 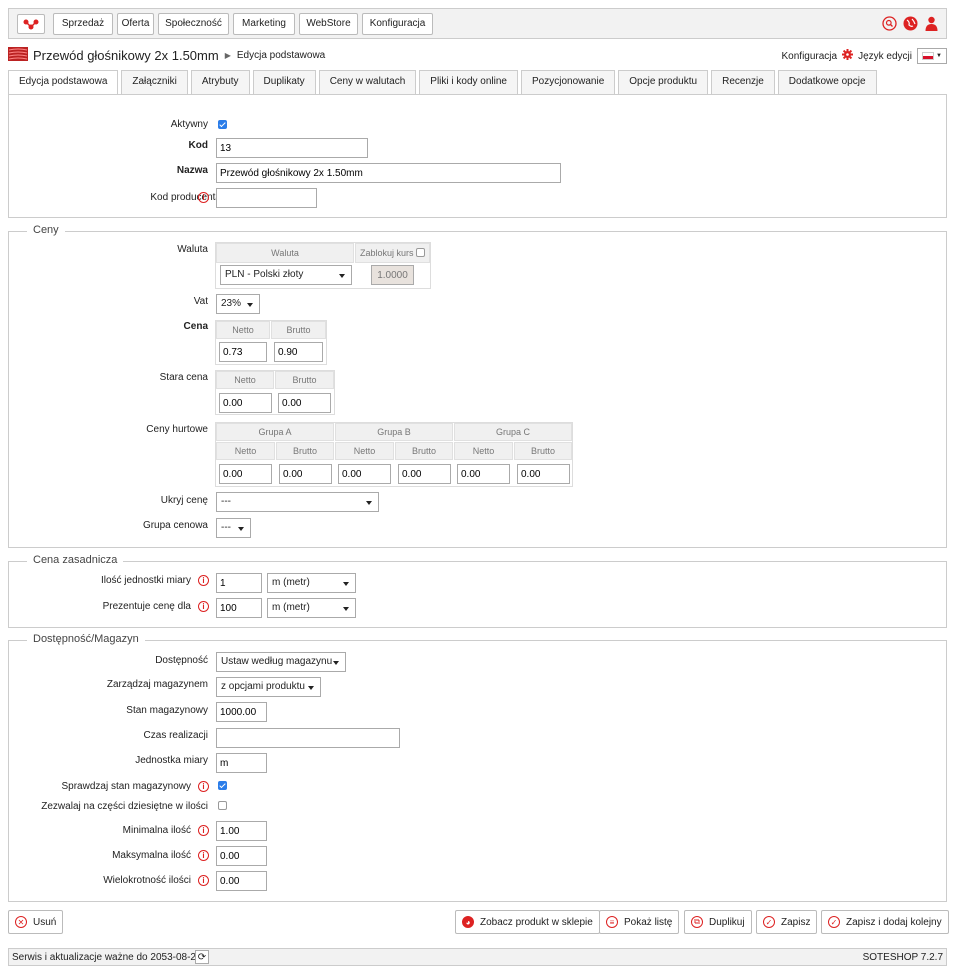 What do you see at coordinates (264, 24) in the screenshot?
I see `nav-marketing: Marketing` at bounding box center [264, 24].